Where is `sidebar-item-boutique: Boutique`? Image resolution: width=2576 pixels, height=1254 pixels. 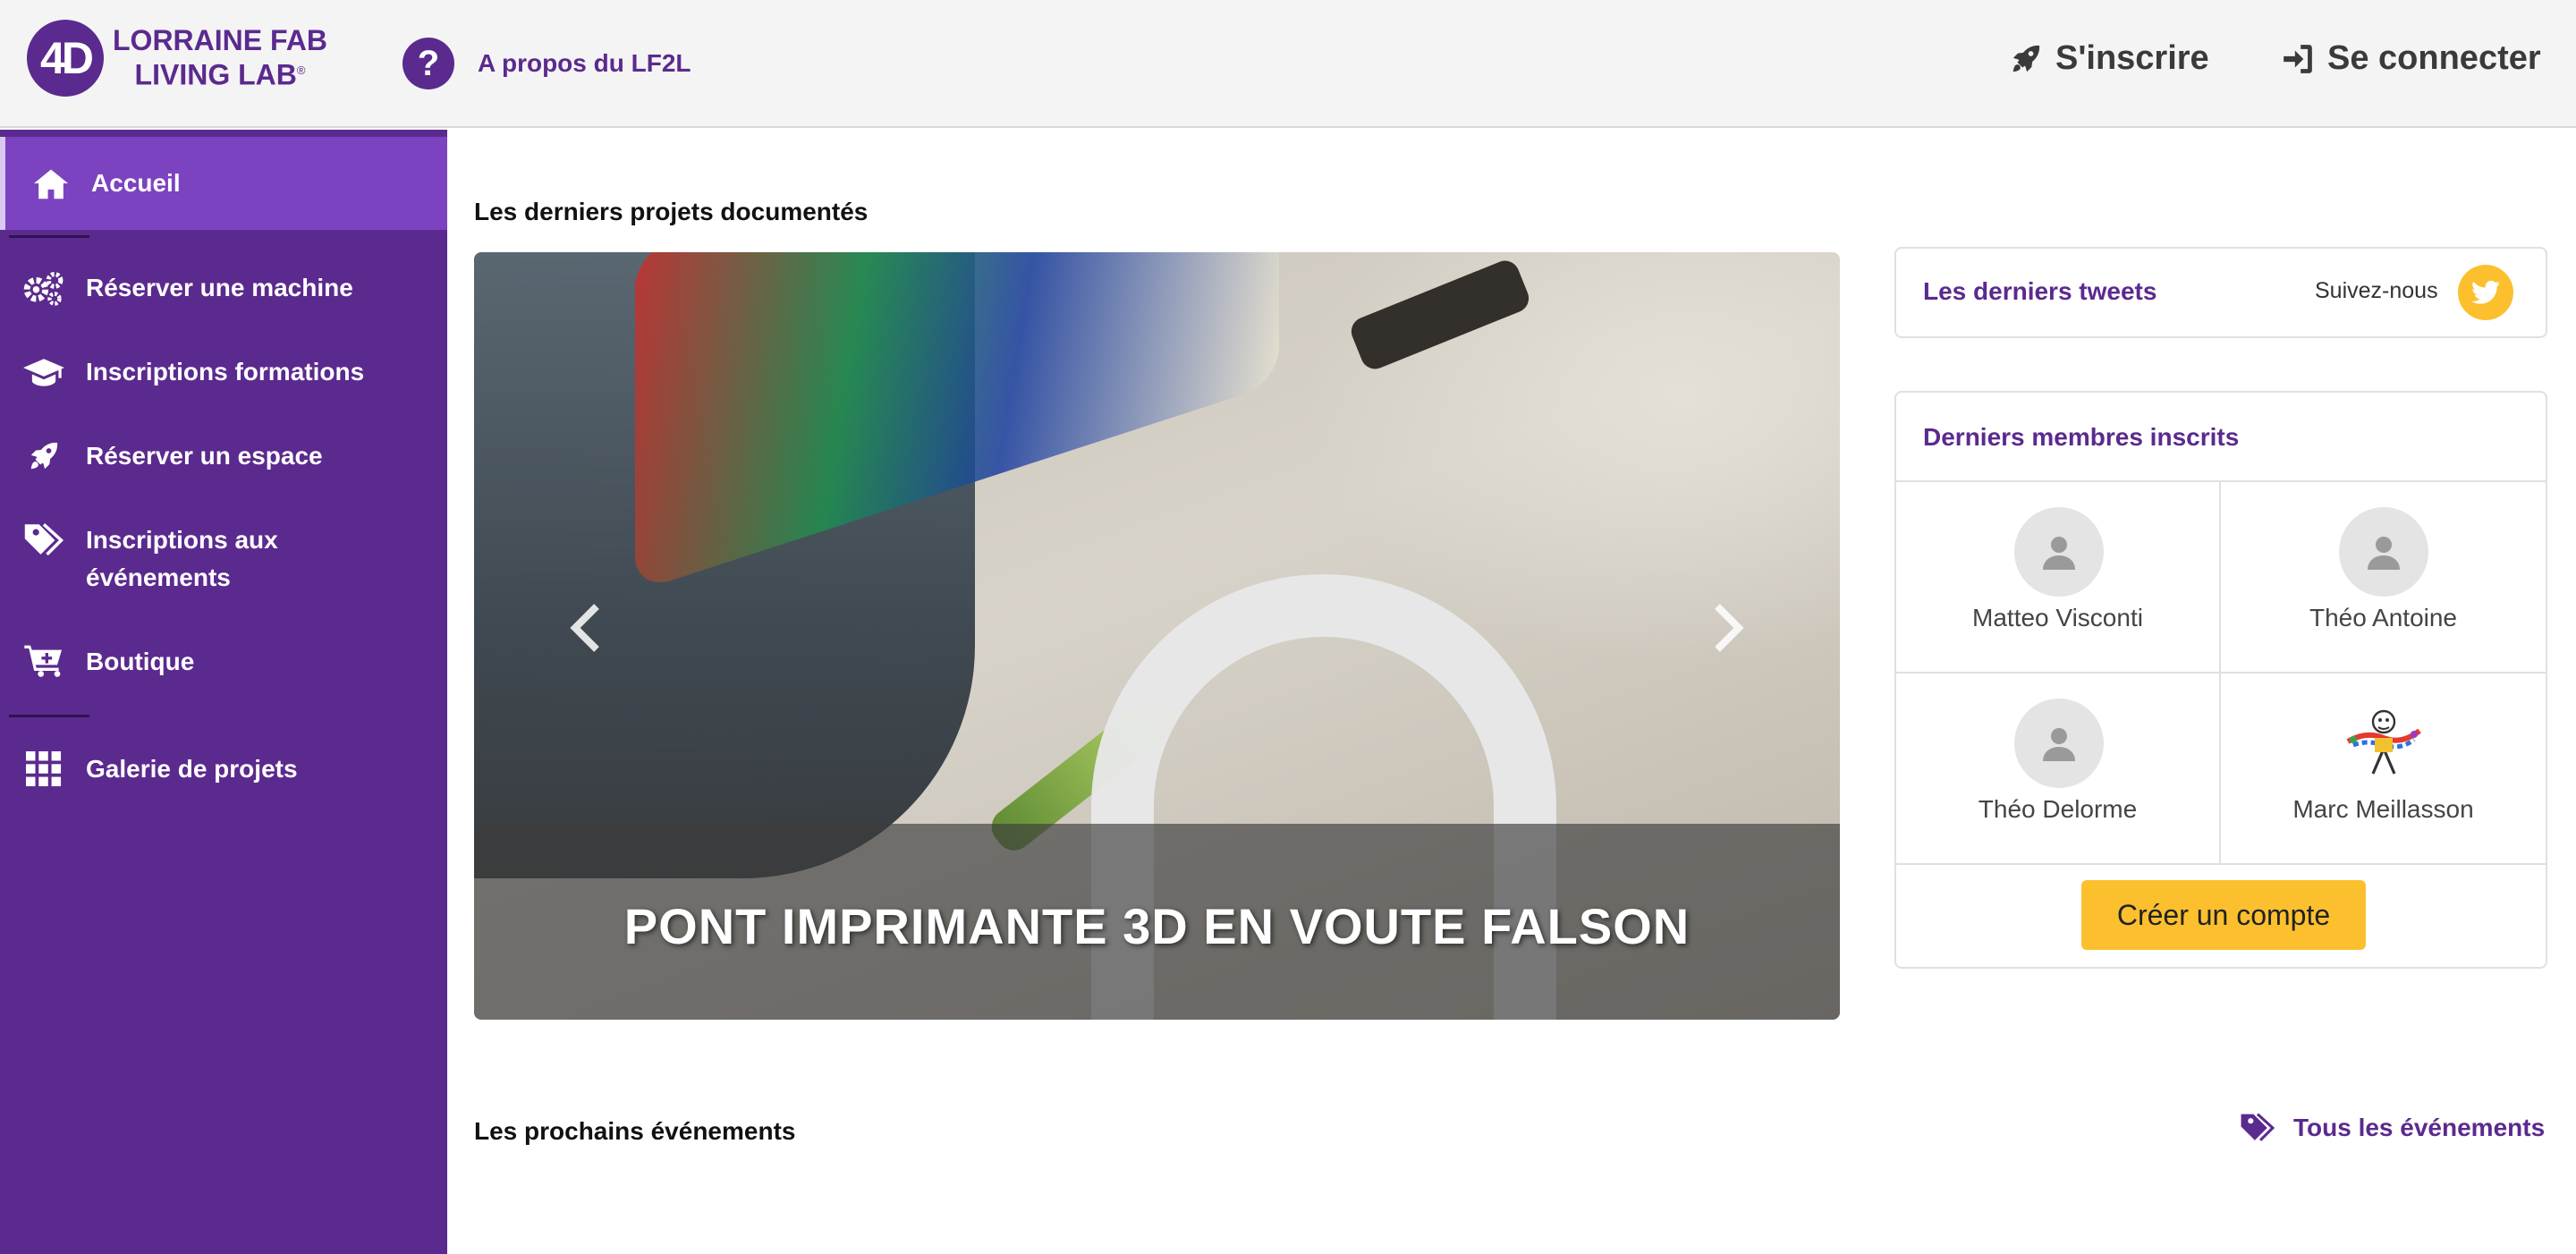
sidebar-item-boutique: Boutique is located at coordinates (223, 662).